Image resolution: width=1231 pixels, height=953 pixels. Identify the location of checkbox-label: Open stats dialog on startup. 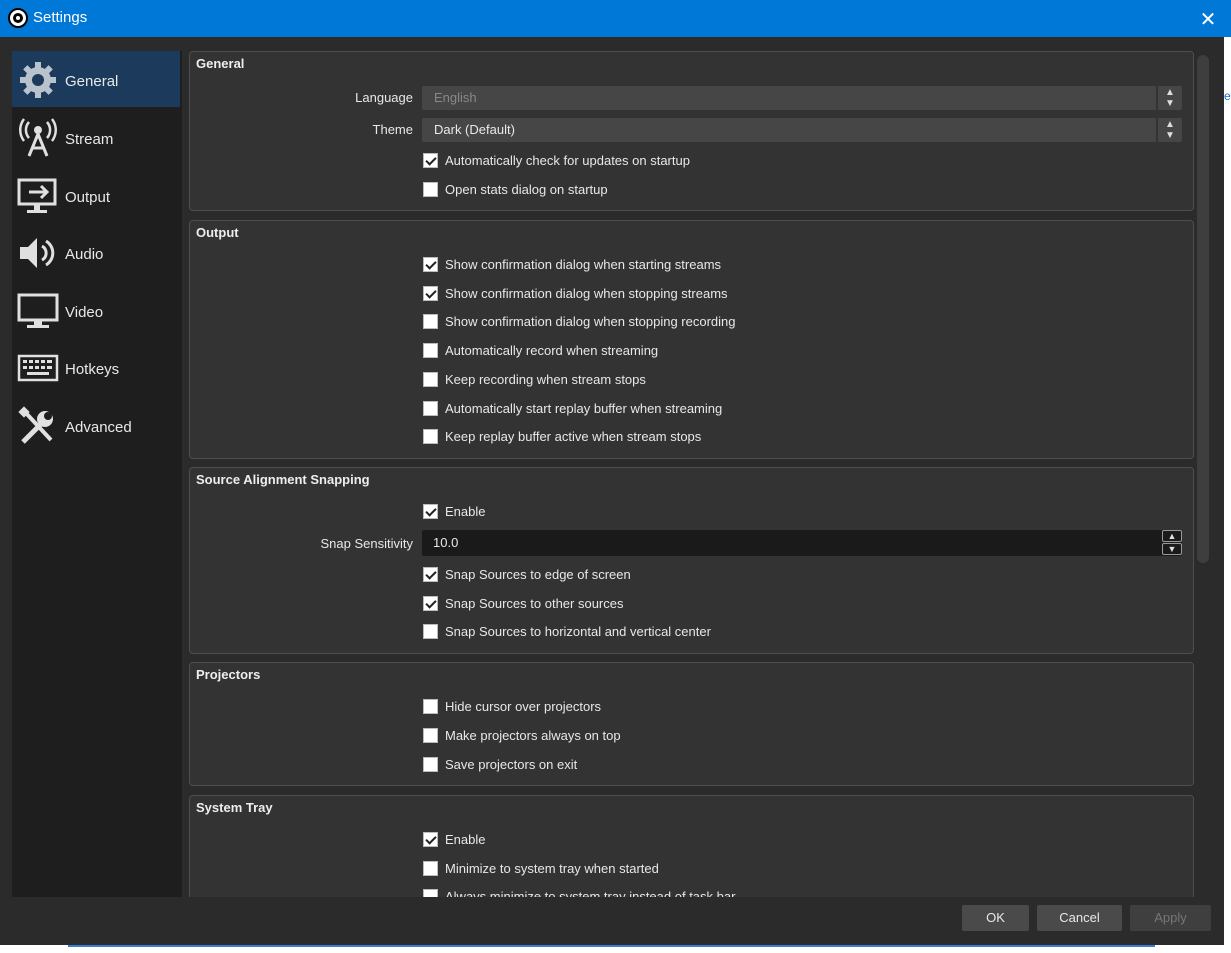
(526, 189).